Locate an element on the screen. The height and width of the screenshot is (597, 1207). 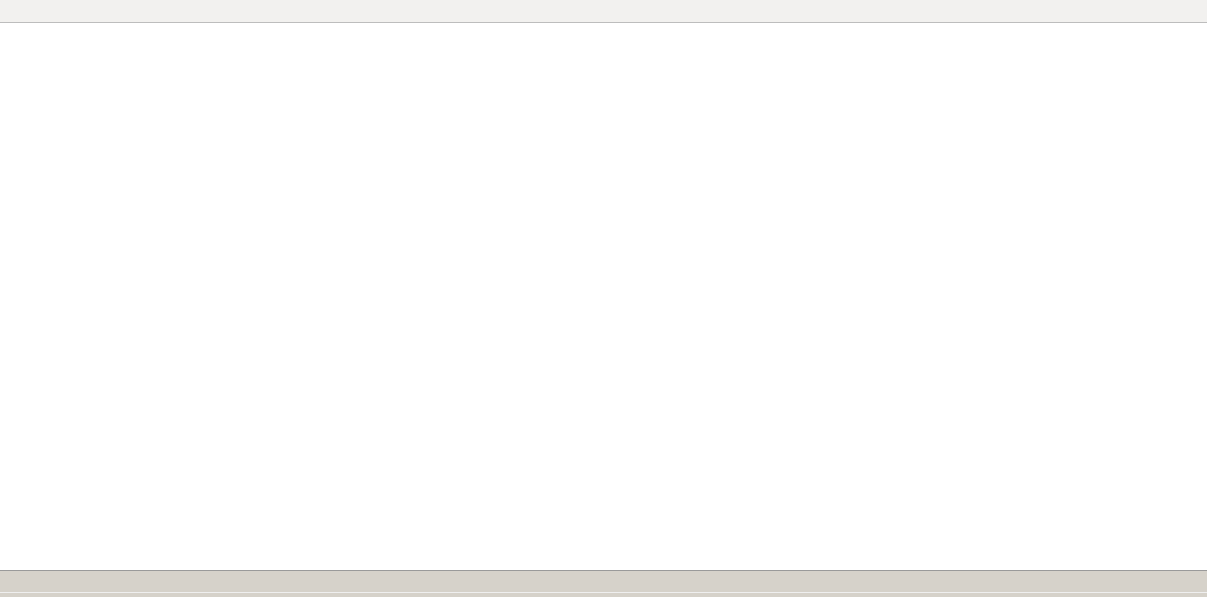
timeframe-toolbar is located at coordinates (603, 11).